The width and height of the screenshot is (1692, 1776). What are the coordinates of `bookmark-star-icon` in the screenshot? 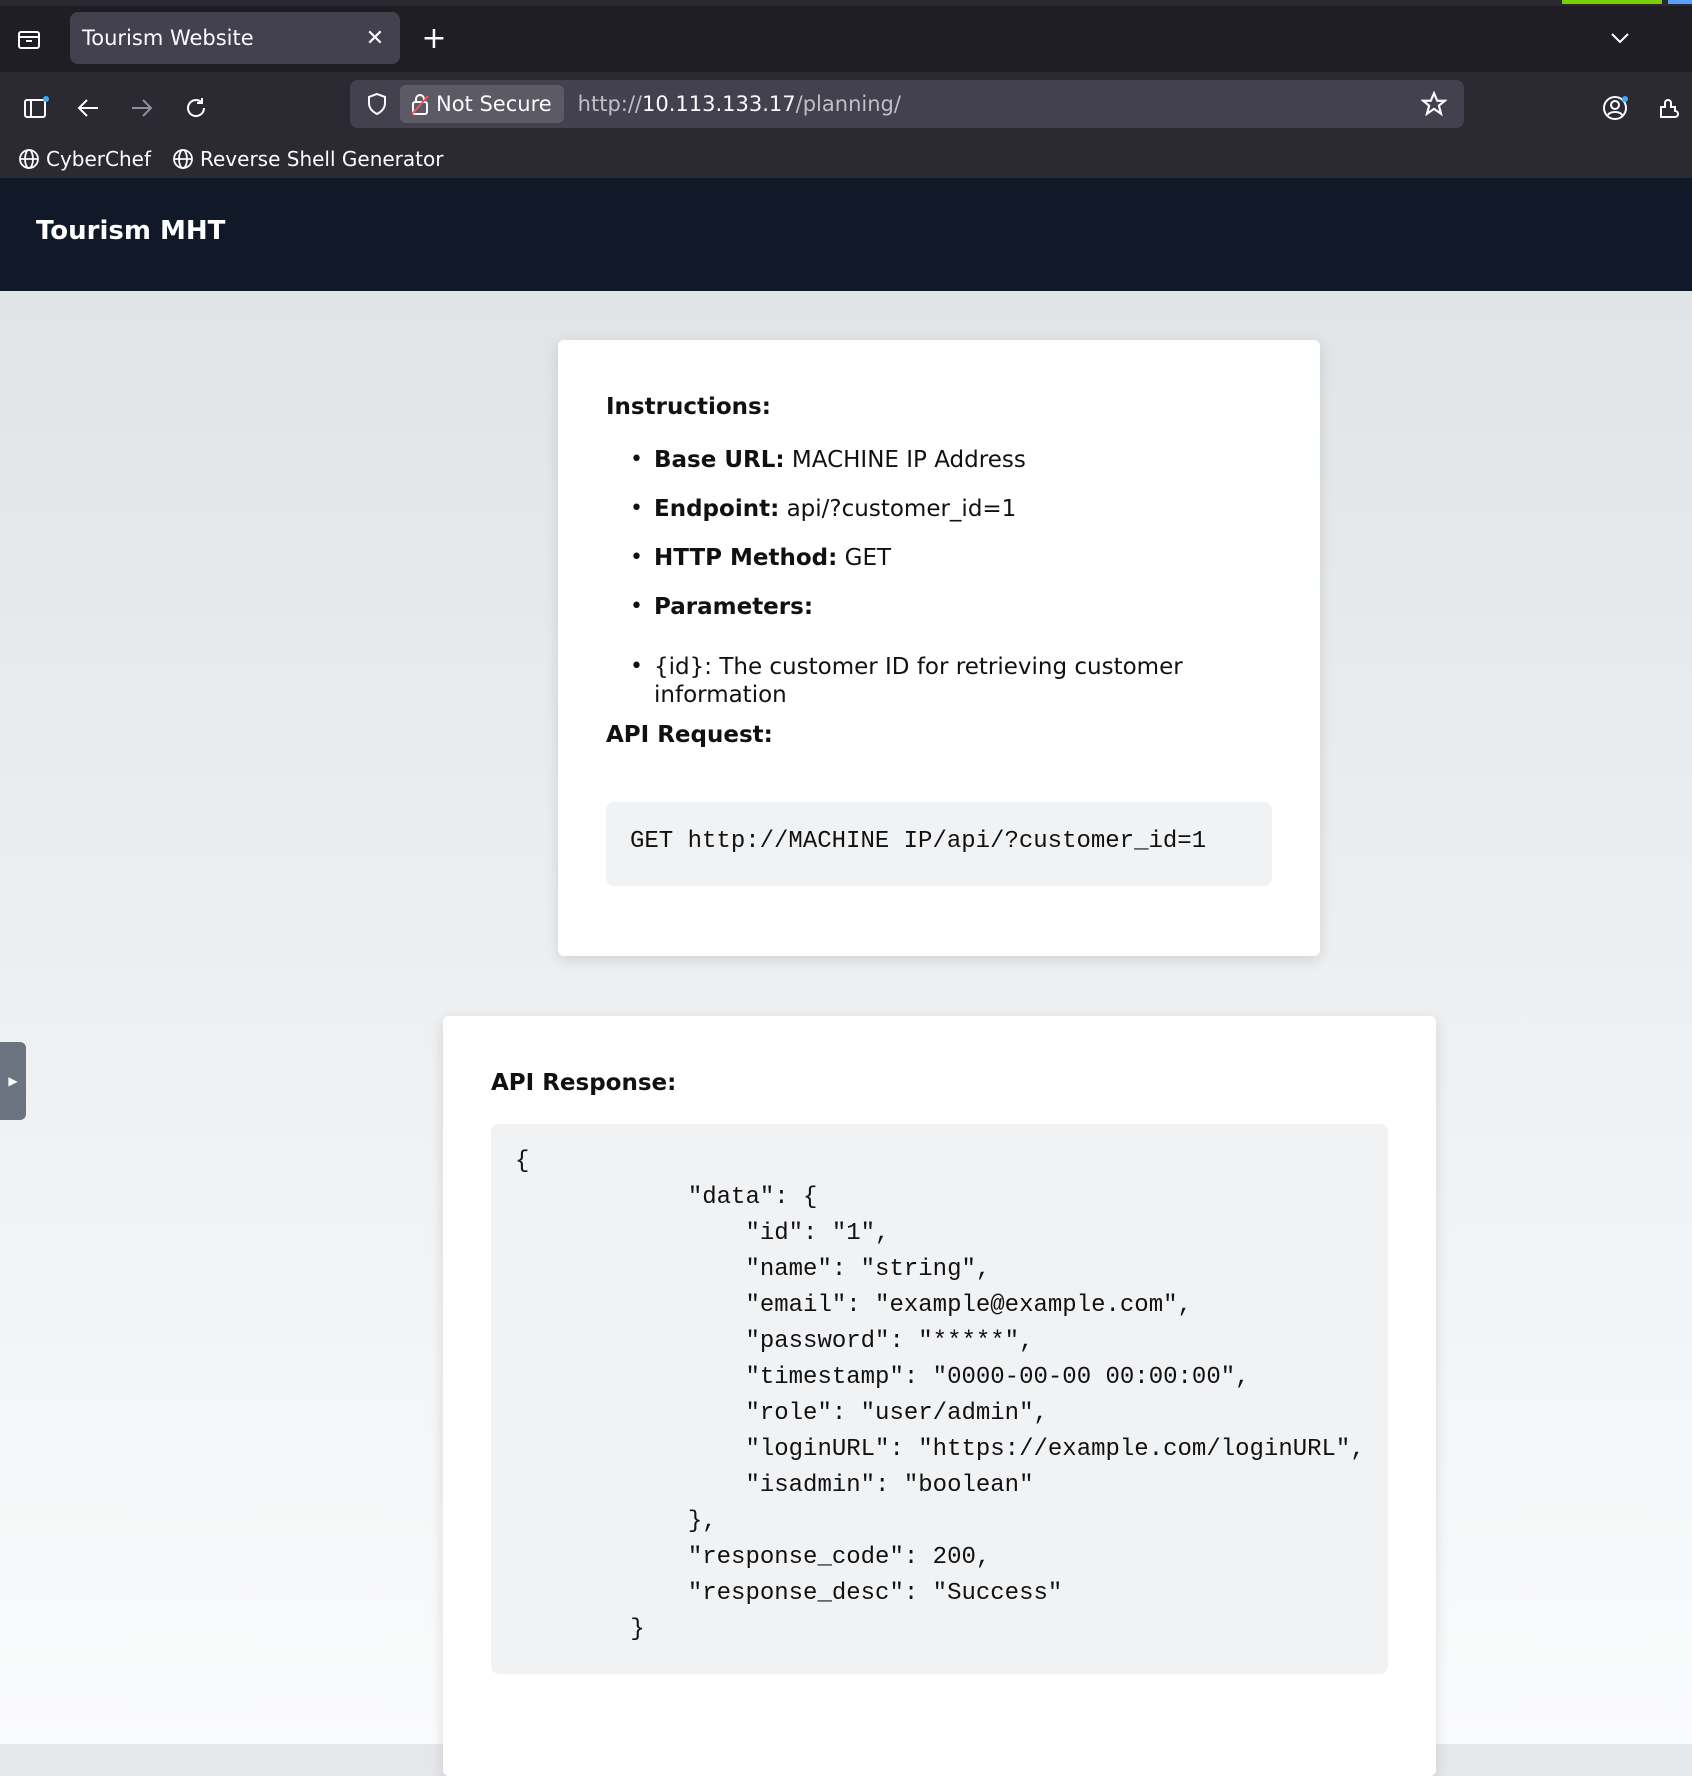 It's located at (1434, 104).